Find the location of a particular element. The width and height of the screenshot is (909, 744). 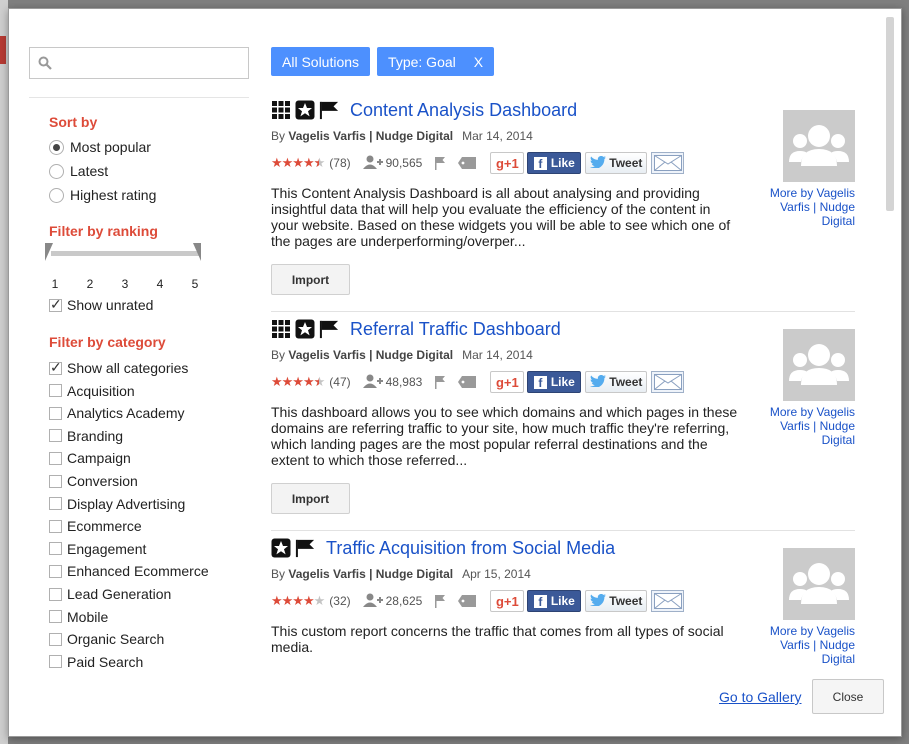

category-option: Display Advertising is located at coordinates (117, 504).